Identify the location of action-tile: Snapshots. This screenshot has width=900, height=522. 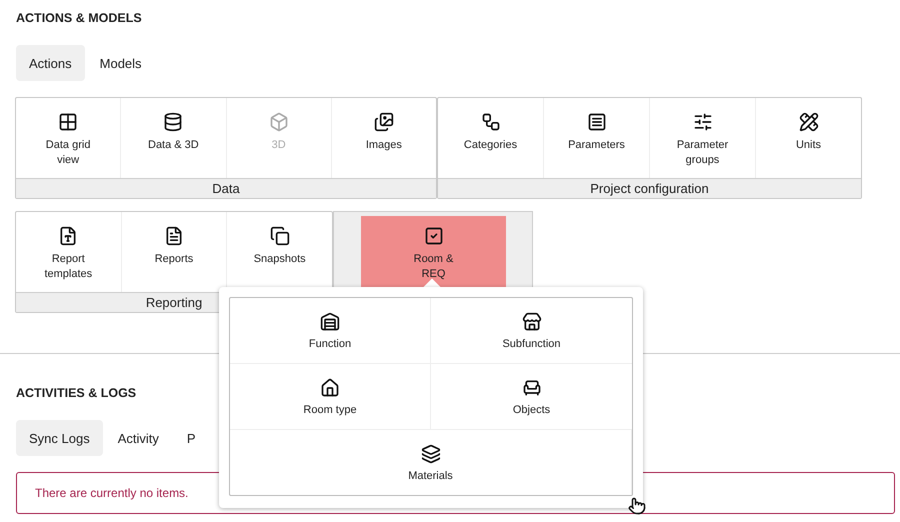
(279, 252).